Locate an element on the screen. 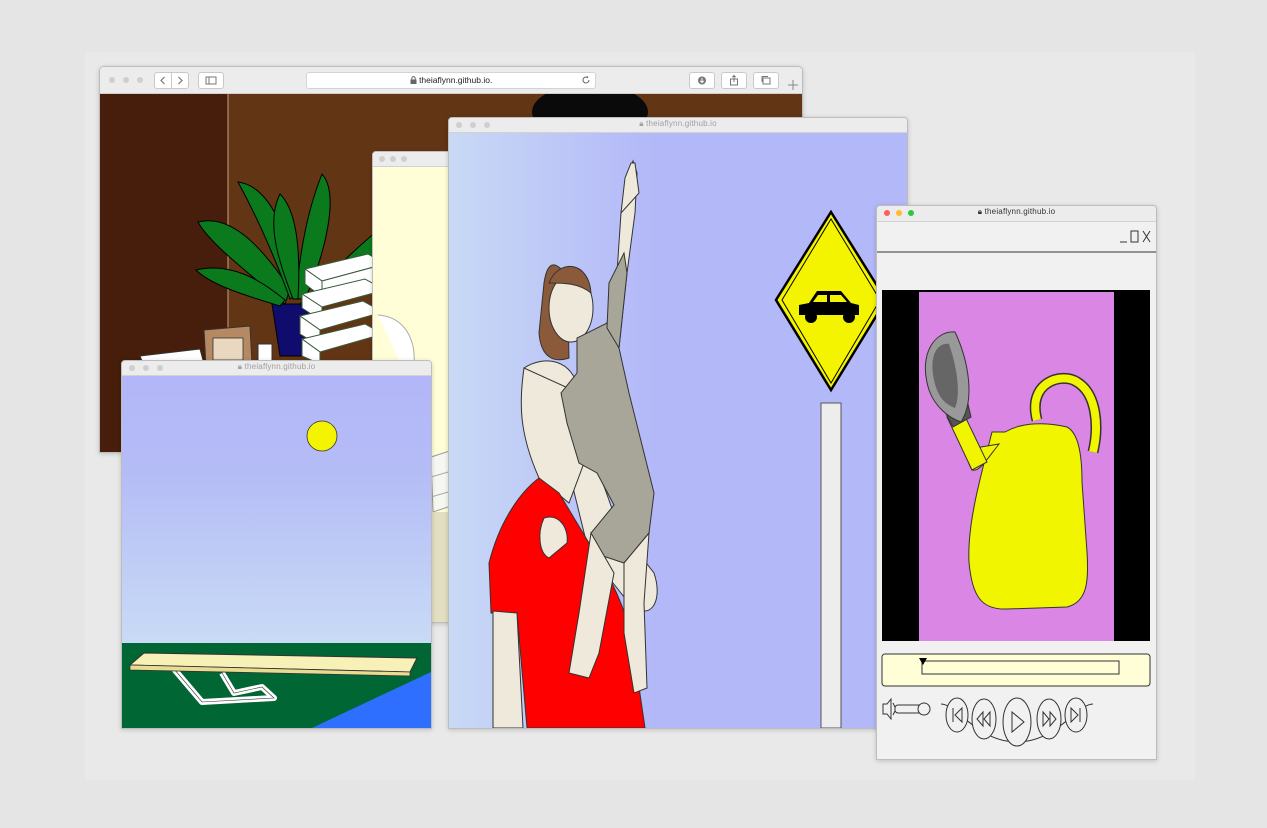  skip-to-start-button is located at coordinates (957, 715).